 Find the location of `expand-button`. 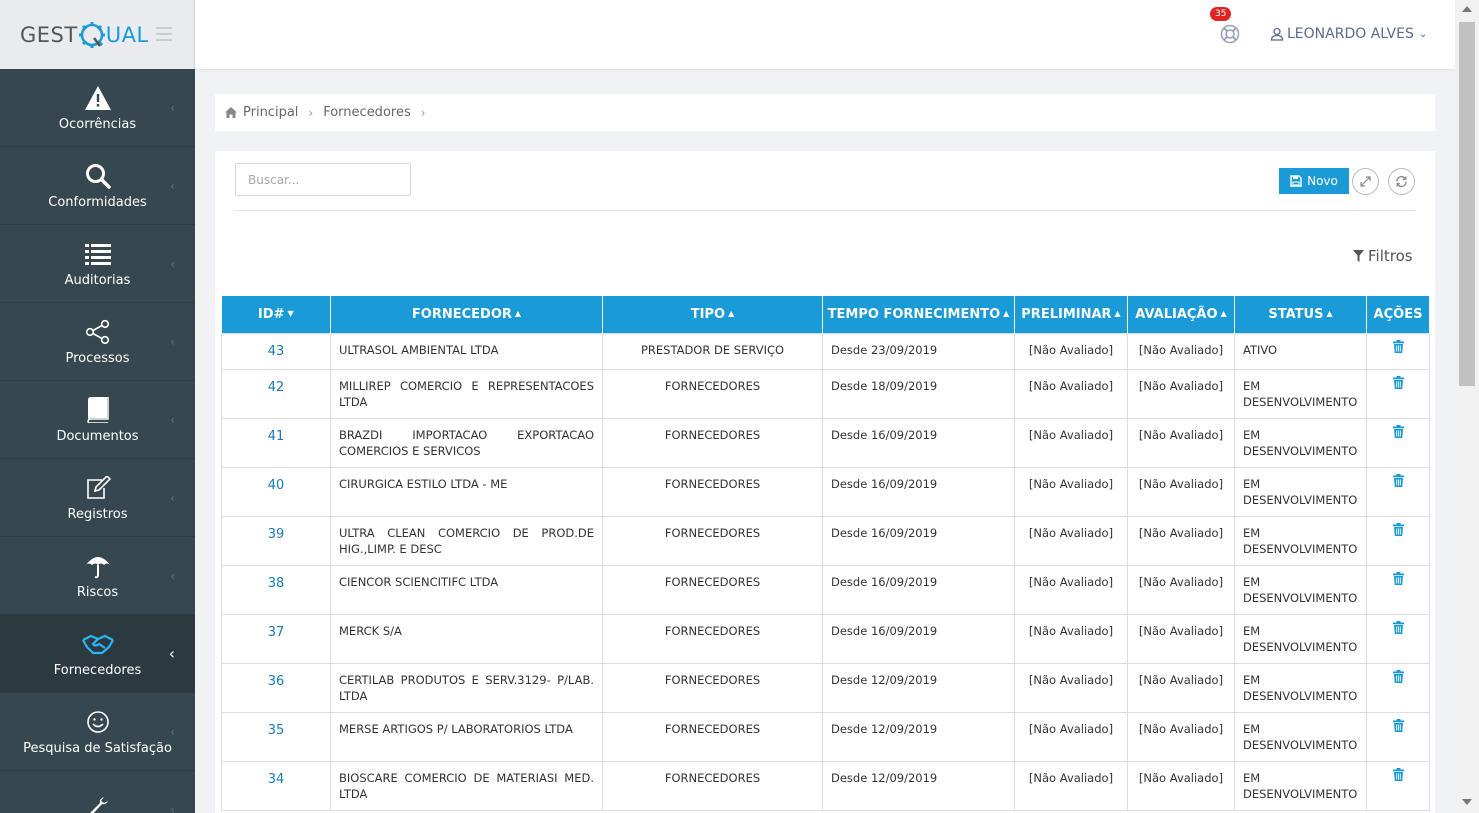

expand-button is located at coordinates (1365, 181).